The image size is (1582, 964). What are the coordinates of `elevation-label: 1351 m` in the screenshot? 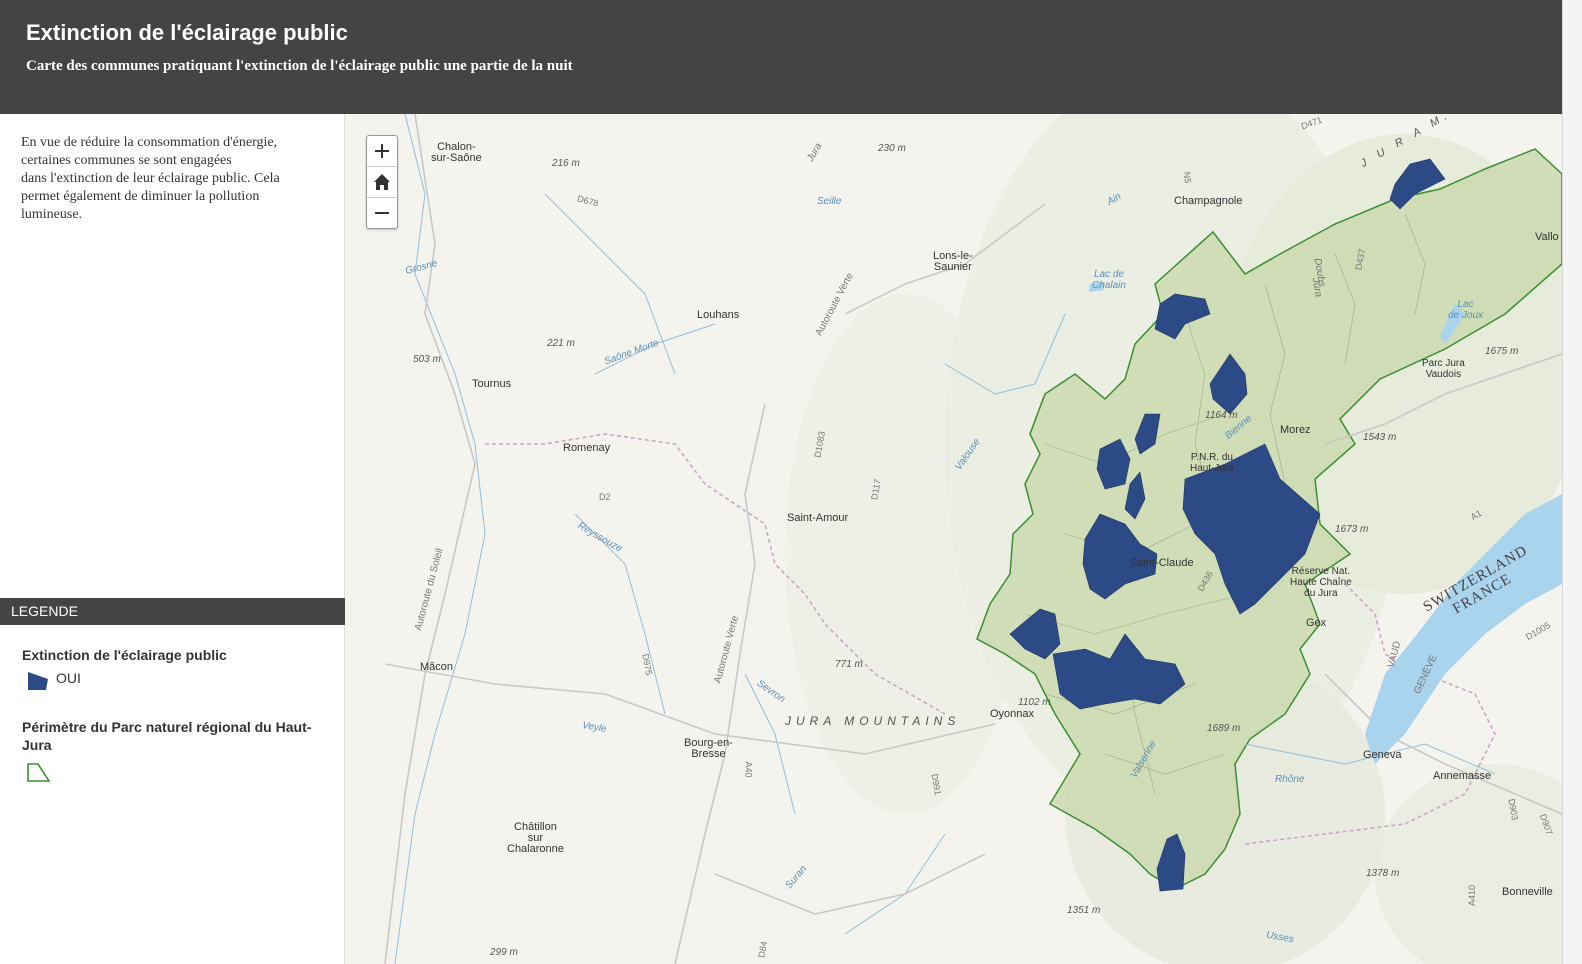 It's located at (1084, 910).